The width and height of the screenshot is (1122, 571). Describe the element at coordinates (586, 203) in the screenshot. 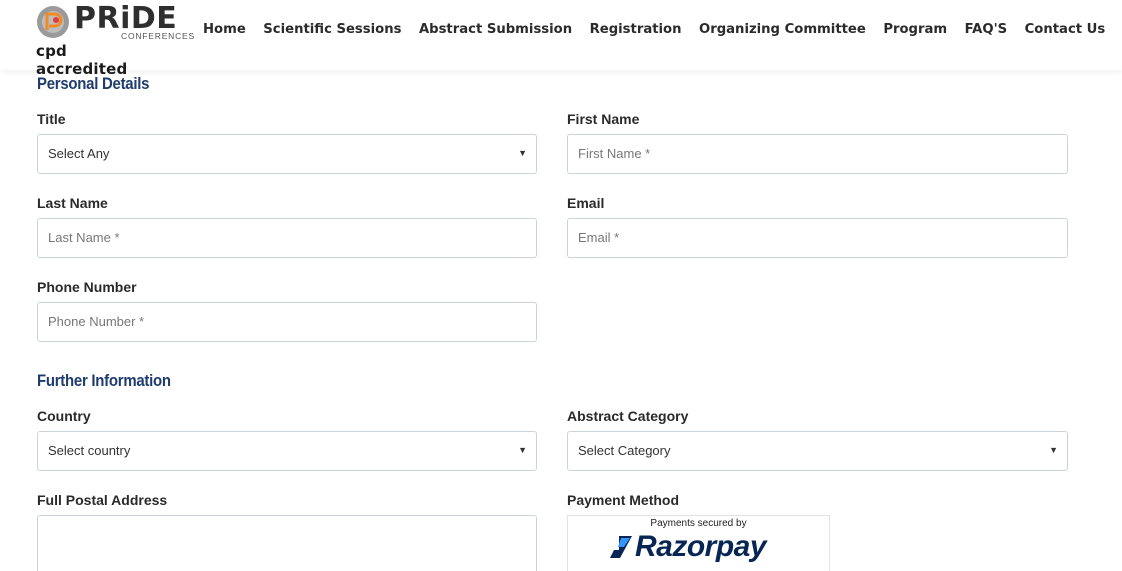

I see `email-label: Email` at that location.